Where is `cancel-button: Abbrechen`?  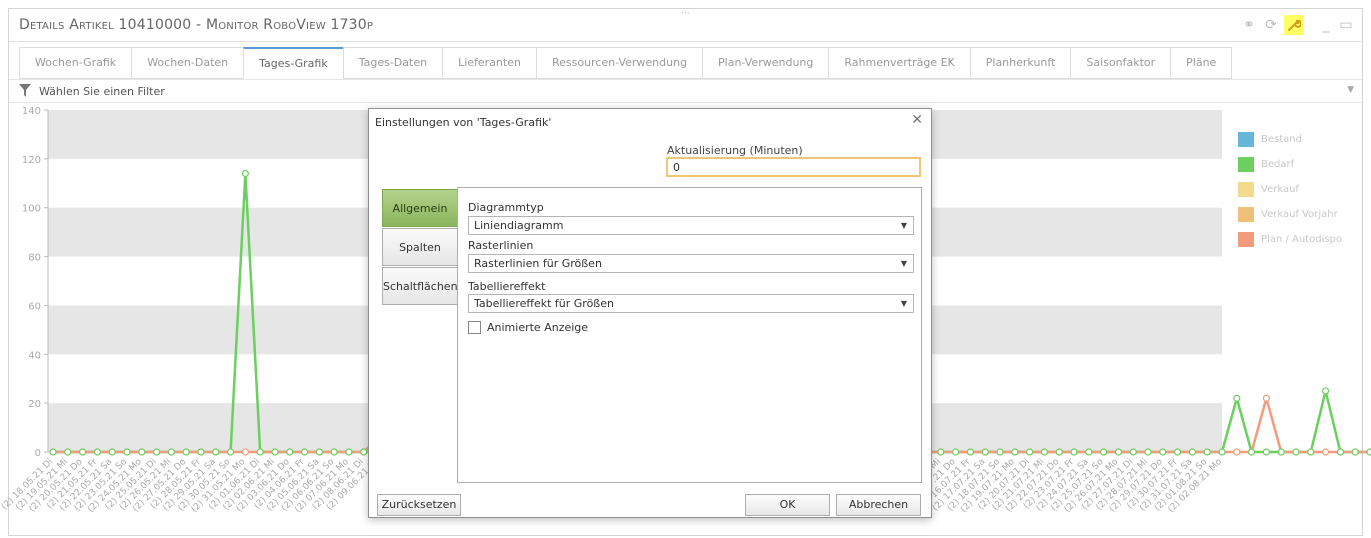
cancel-button: Abbrechen is located at coordinates (878, 505).